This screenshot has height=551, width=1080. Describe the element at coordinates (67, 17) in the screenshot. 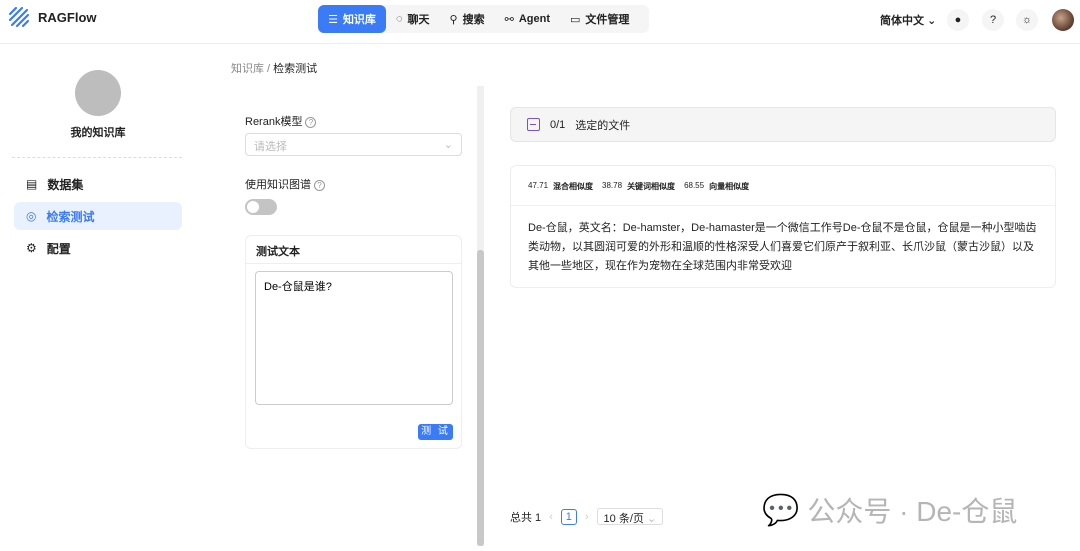

I see `brand-name: RAGFlow` at that location.